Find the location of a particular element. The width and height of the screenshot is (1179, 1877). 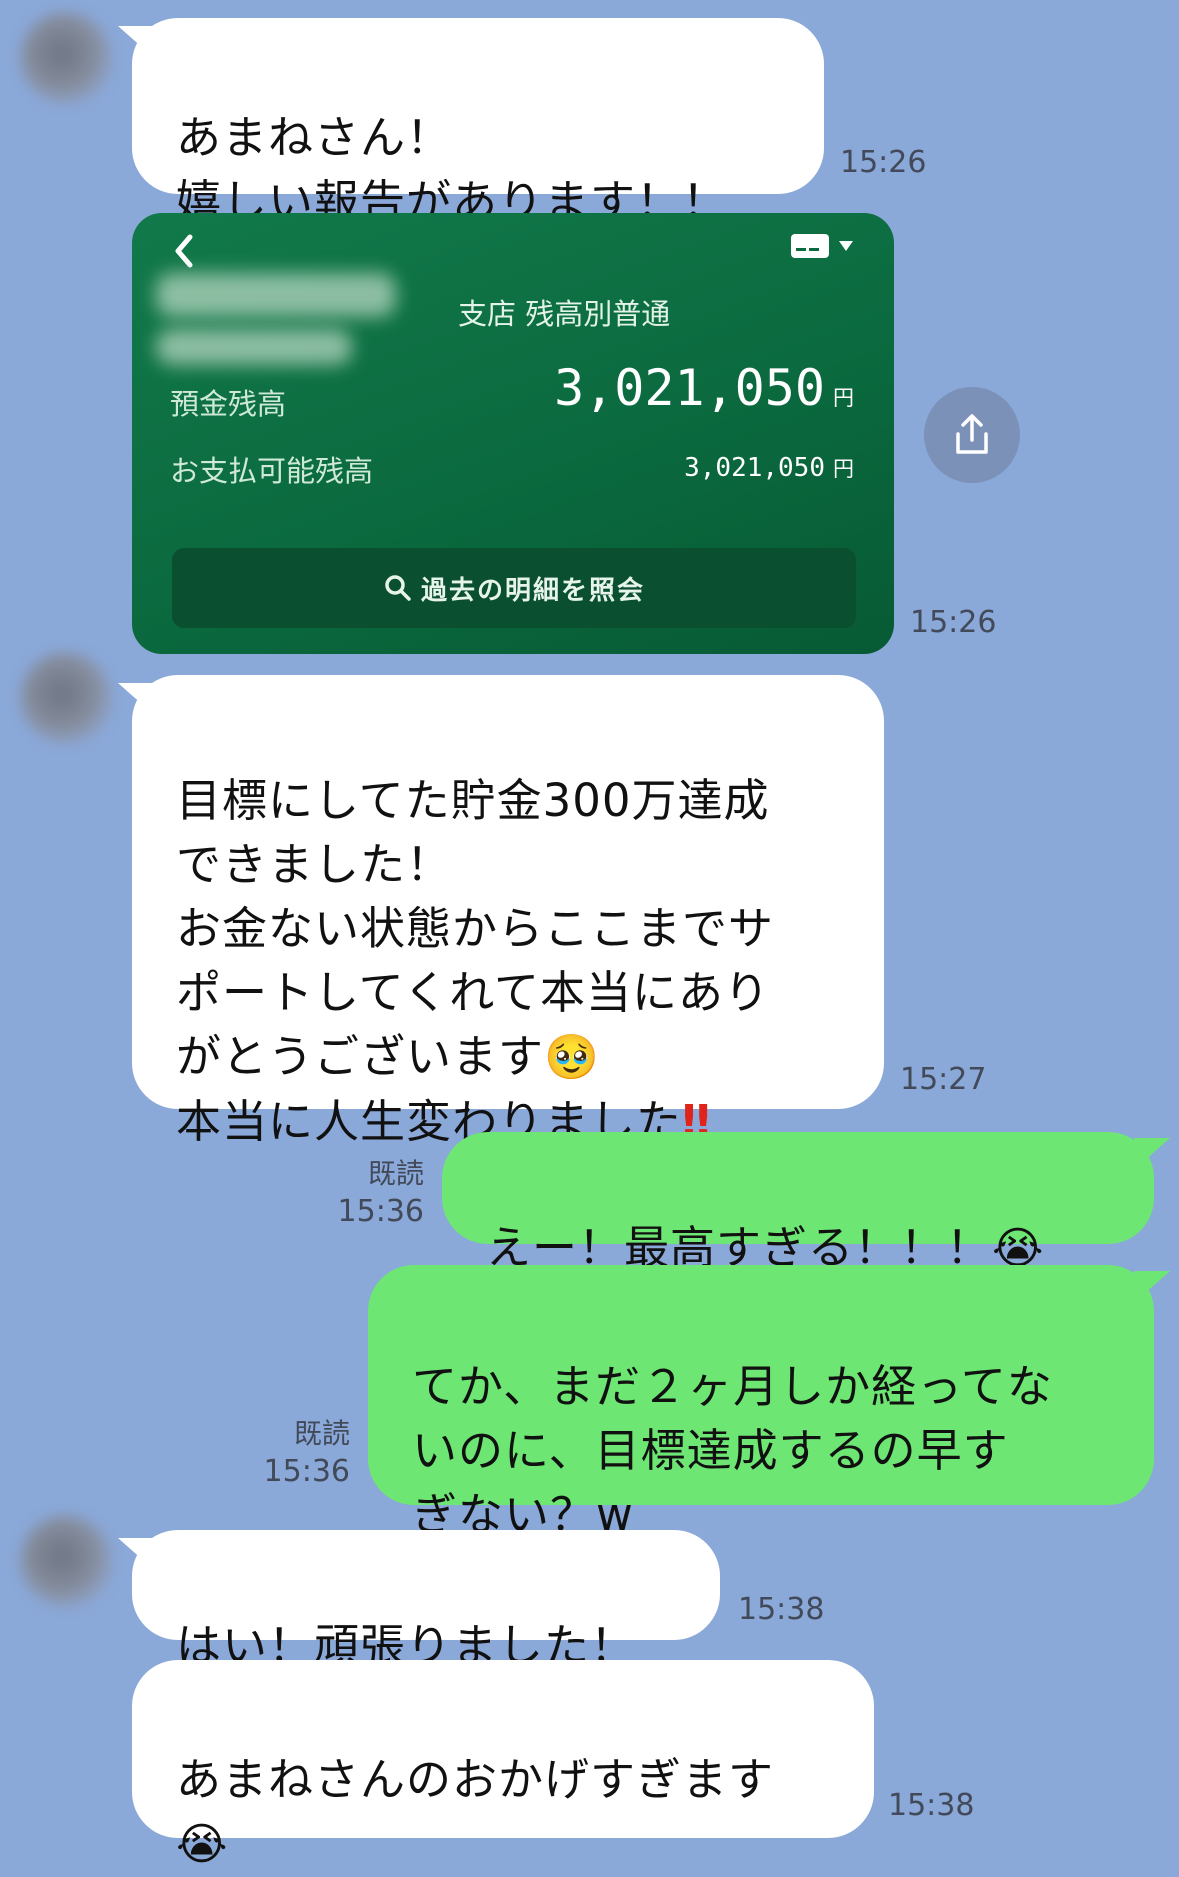

available-balance-amount: 3,021,050 円 is located at coordinates (769, 468).